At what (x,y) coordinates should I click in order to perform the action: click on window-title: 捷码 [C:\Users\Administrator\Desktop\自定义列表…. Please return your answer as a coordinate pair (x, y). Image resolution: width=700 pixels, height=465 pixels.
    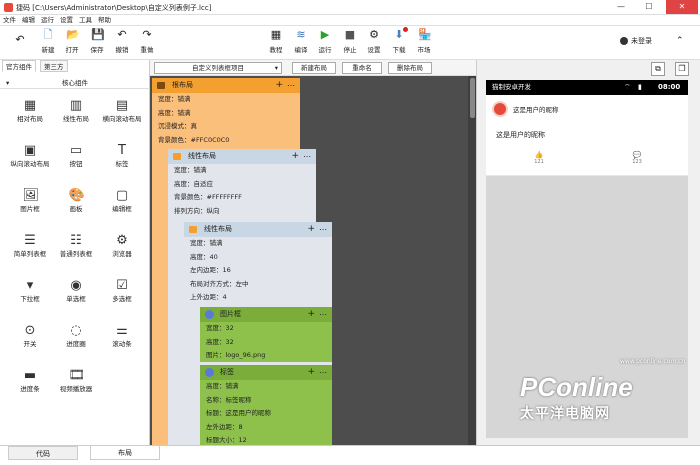
    Looking at the image, I should click on (114, 8).